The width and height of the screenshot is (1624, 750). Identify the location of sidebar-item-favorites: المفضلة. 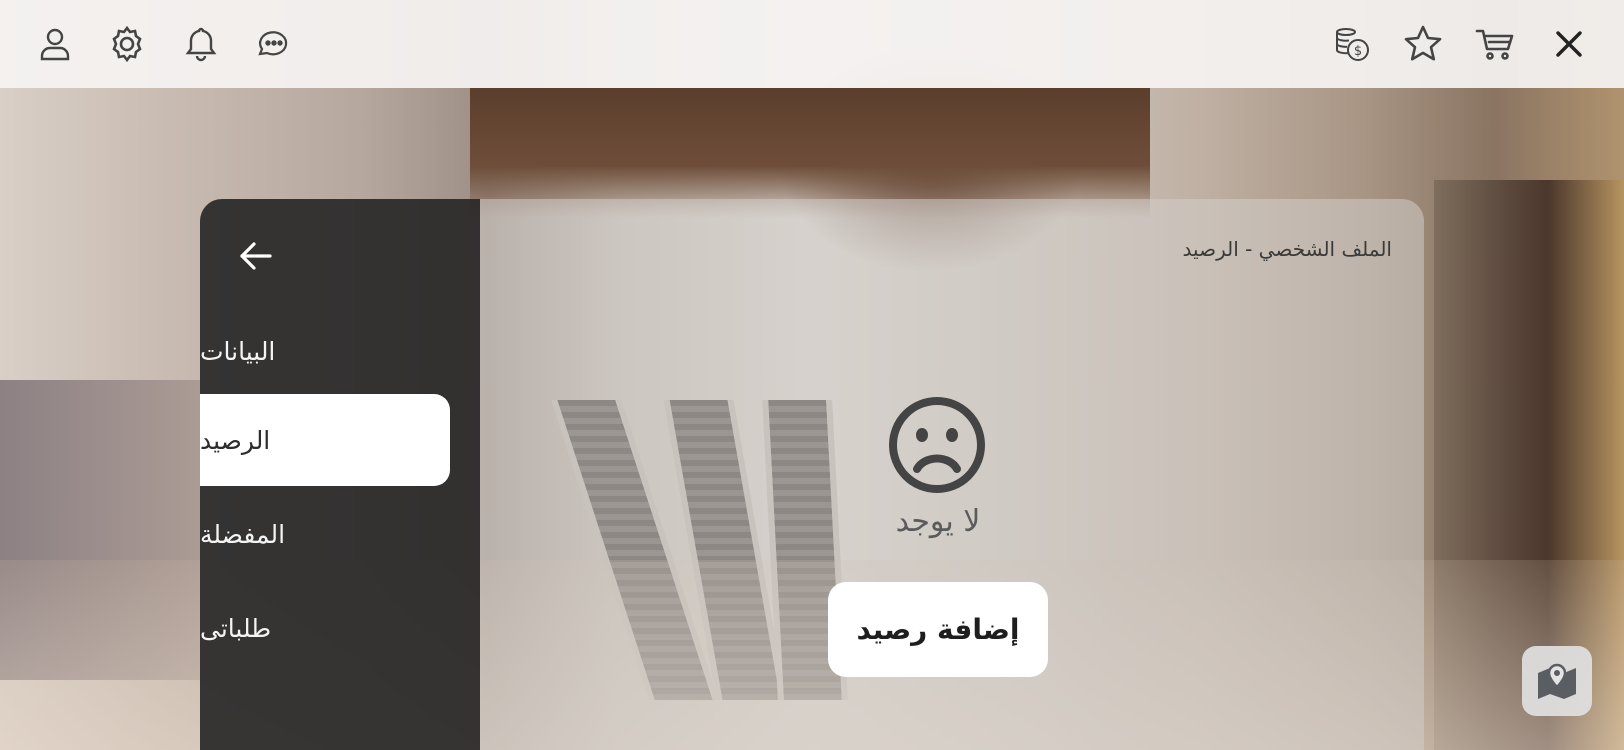
(325, 534).